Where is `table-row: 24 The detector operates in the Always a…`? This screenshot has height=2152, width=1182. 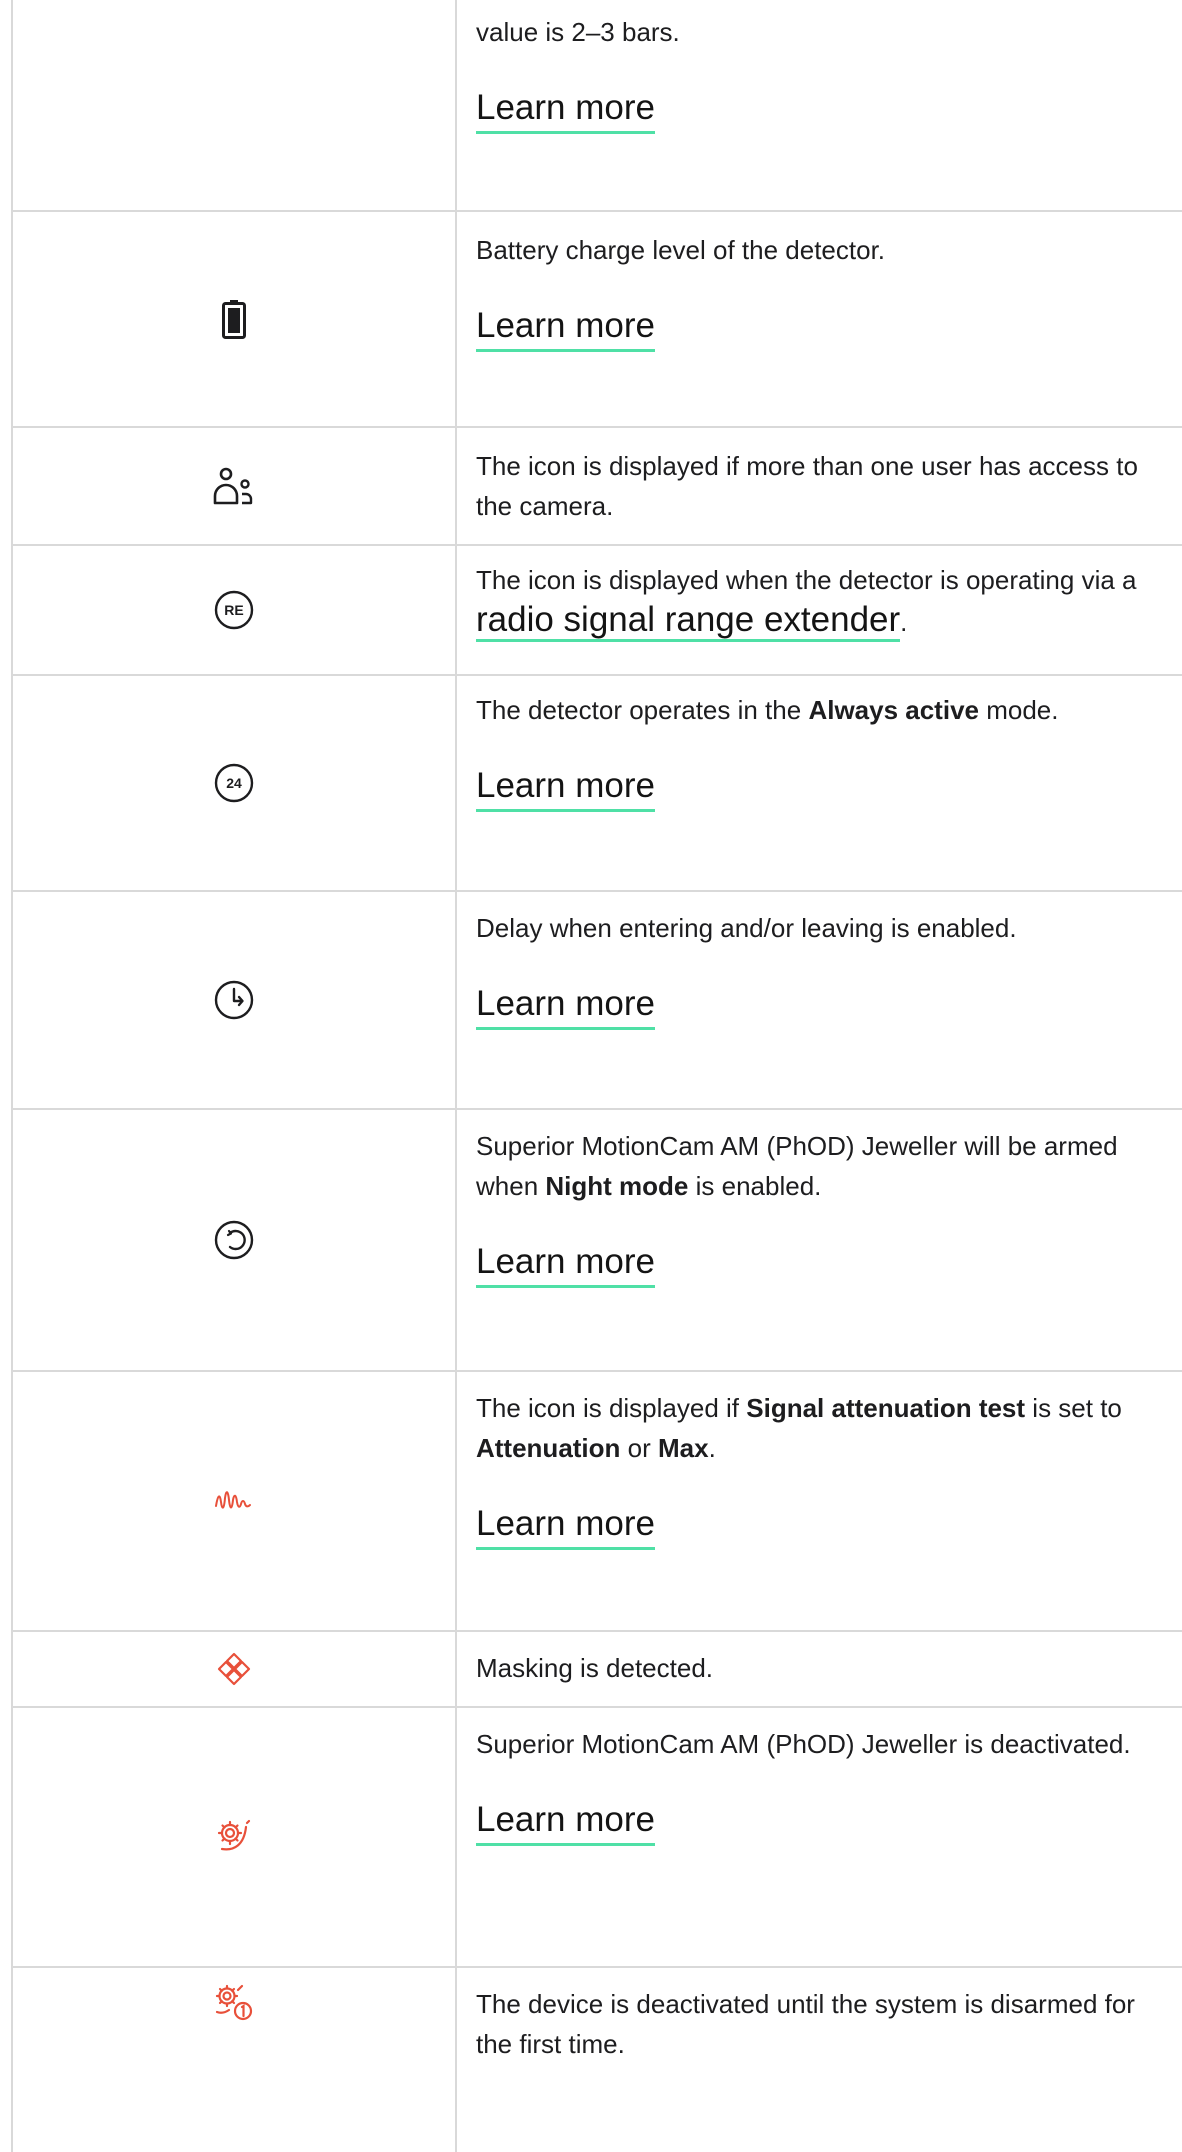
table-row: 24 The detector operates in the Always a… is located at coordinates (591, 783).